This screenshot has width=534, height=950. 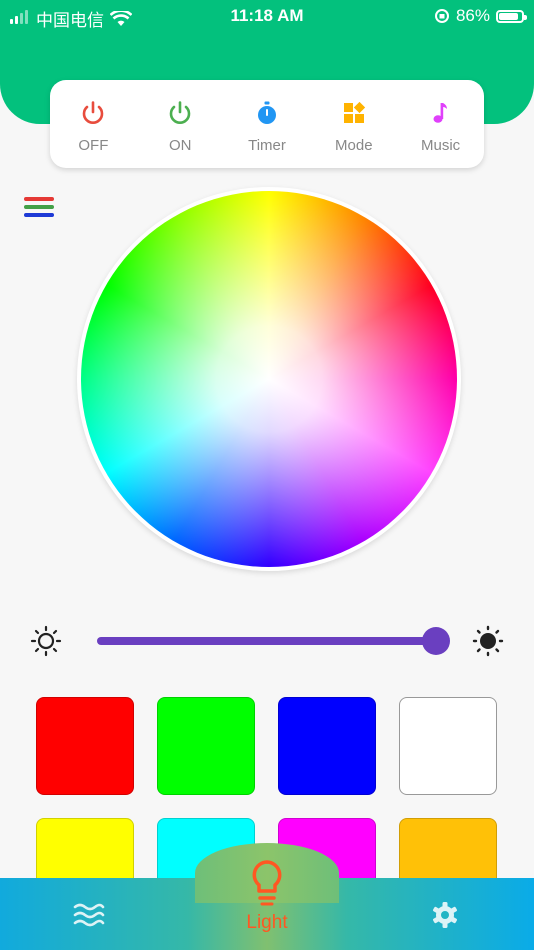 What do you see at coordinates (511, 16) in the screenshot?
I see `battery-icon` at bounding box center [511, 16].